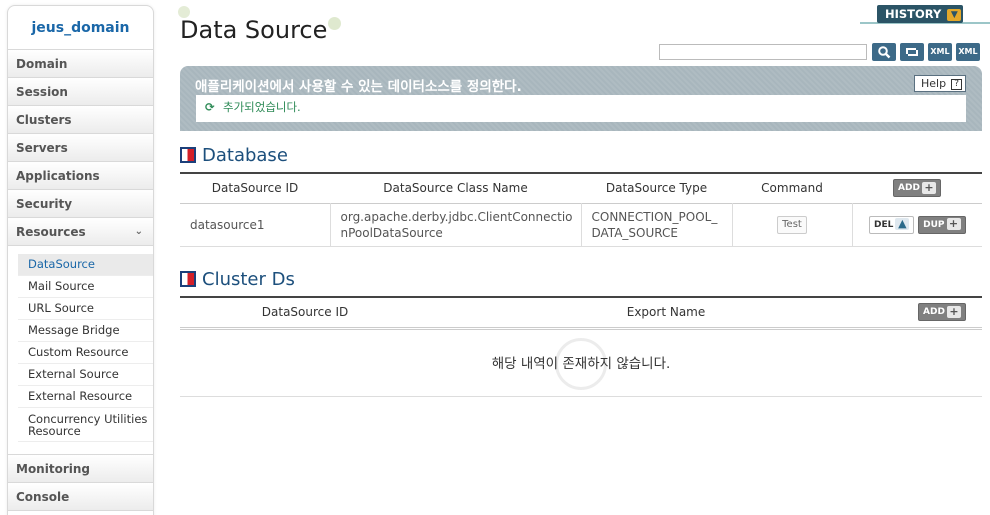 The height and width of the screenshot is (515, 990). What do you see at coordinates (80, 120) in the screenshot?
I see `sidebar-item-clusters: Clusters` at bounding box center [80, 120].